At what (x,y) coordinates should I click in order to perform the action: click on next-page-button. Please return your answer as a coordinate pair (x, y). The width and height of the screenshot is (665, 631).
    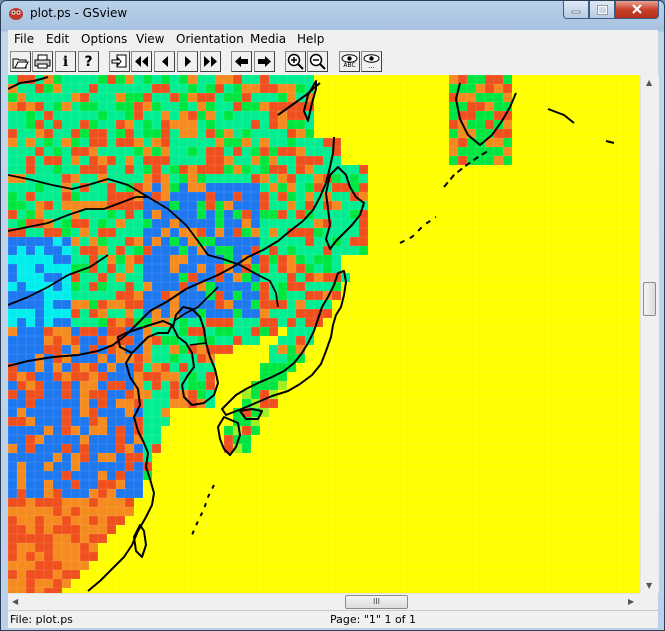
    Looking at the image, I should click on (187, 61).